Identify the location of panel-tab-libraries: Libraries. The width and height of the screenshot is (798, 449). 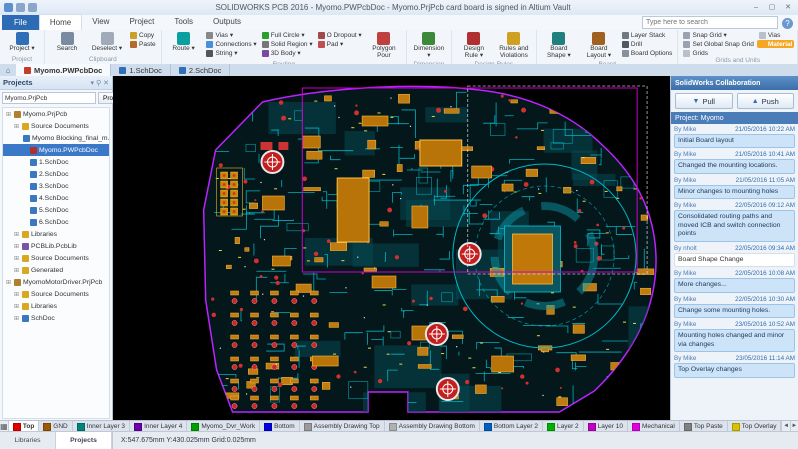
(28, 440).